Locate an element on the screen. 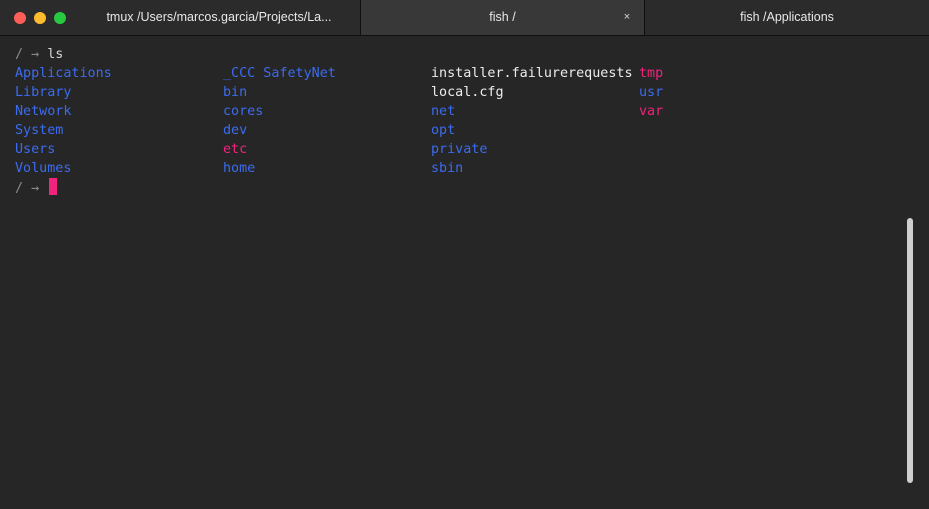 This screenshot has height=509, width=929. dir-entry: sbin is located at coordinates (447, 168).